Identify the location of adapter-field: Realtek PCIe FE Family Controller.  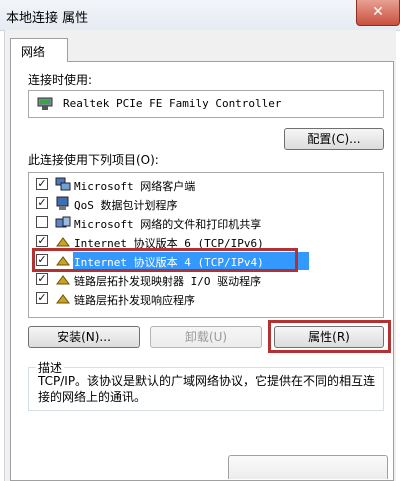
(206, 104).